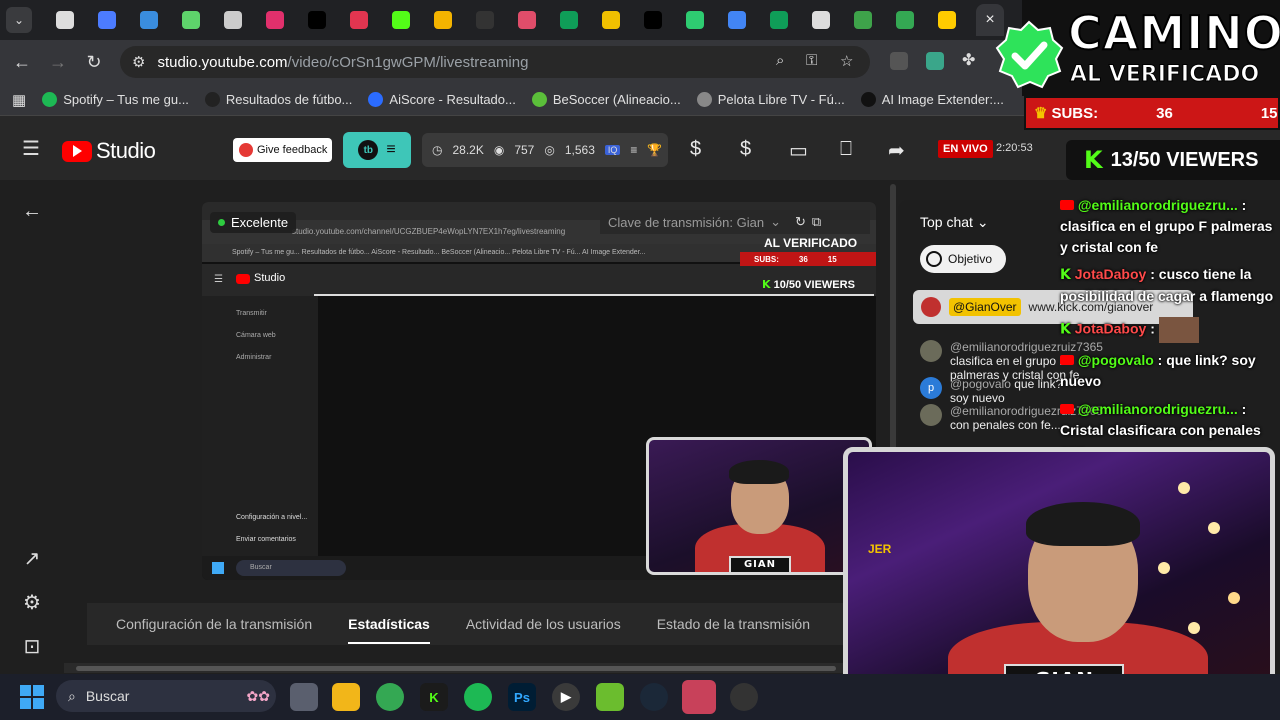 This screenshot has height=720, width=1280. Describe the element at coordinates (1184, 488) in the screenshot. I see `light-bokeh` at that location.